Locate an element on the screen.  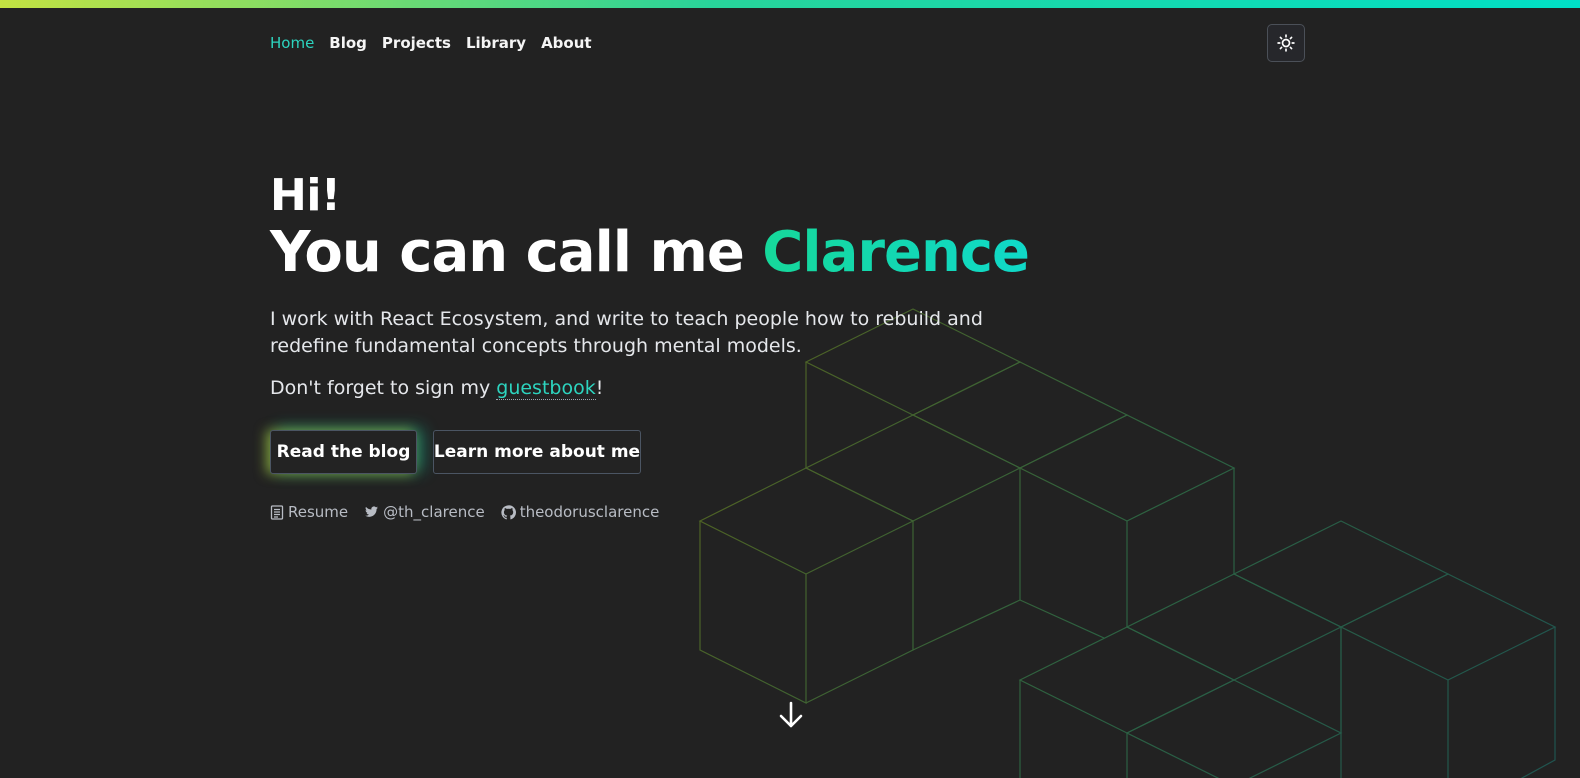
hero-name-prefix: You can call me is located at coordinates (516, 252).